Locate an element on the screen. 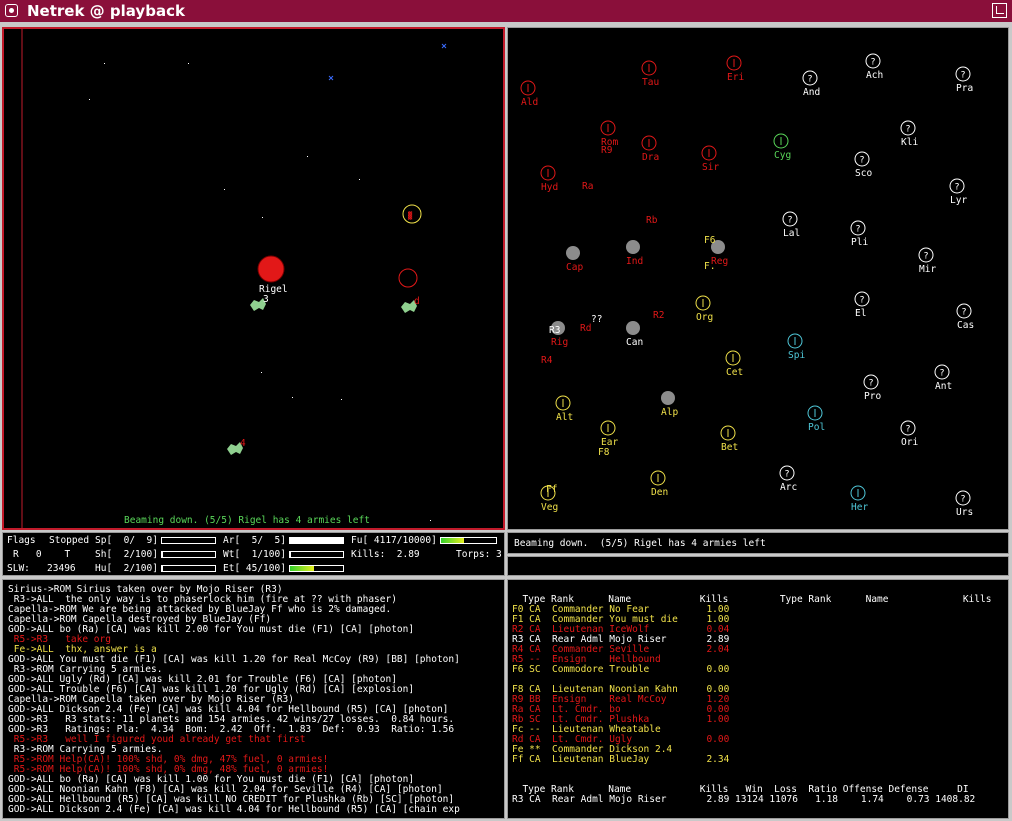 The height and width of the screenshot is (821, 1012). planet-name: Dra is located at coordinates (650, 157).